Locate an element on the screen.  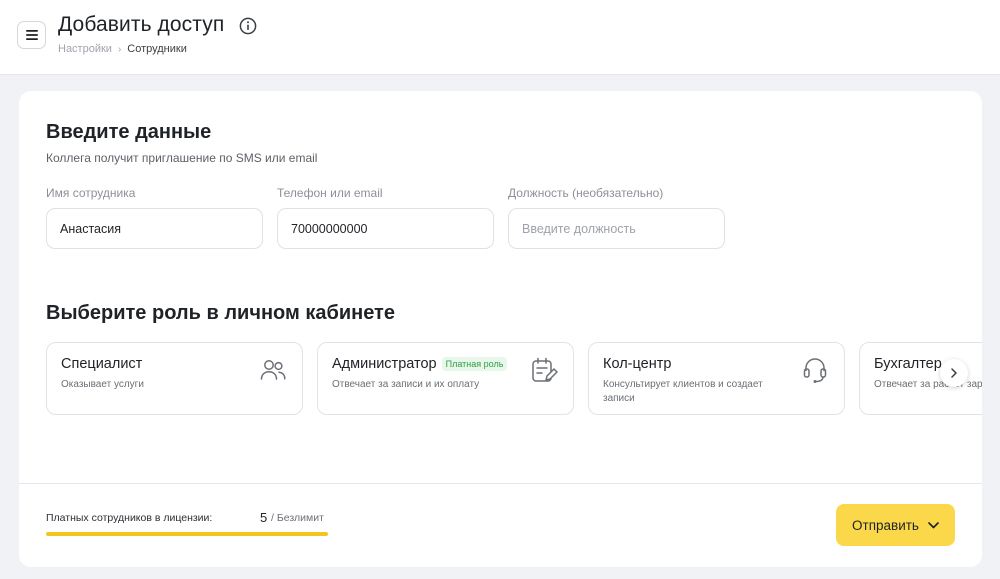
menu-button is located at coordinates (31, 35).